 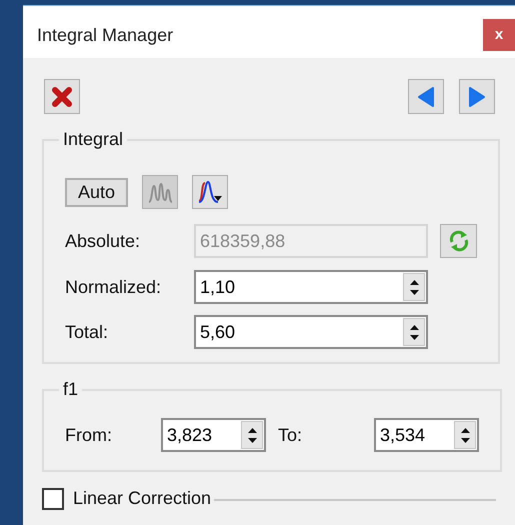 What do you see at coordinates (105, 35) in the screenshot?
I see `window-title: Integral Manager` at bounding box center [105, 35].